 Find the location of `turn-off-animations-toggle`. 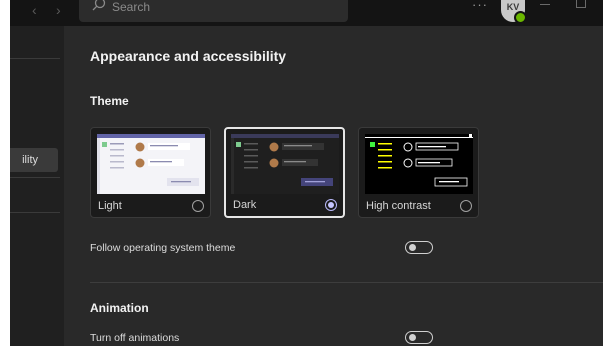

turn-off-animations-toggle is located at coordinates (419, 337).